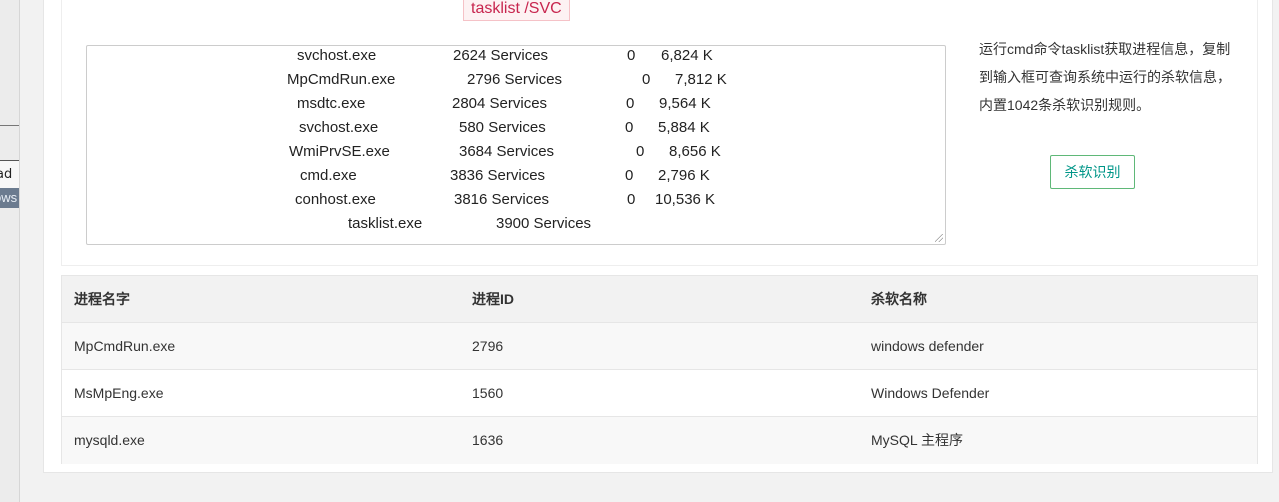 Image resolution: width=1279 pixels, height=502 pixels. What do you see at coordinates (1092, 172) in the screenshot?
I see `antivirus-scan-button: 杀软识别` at bounding box center [1092, 172].